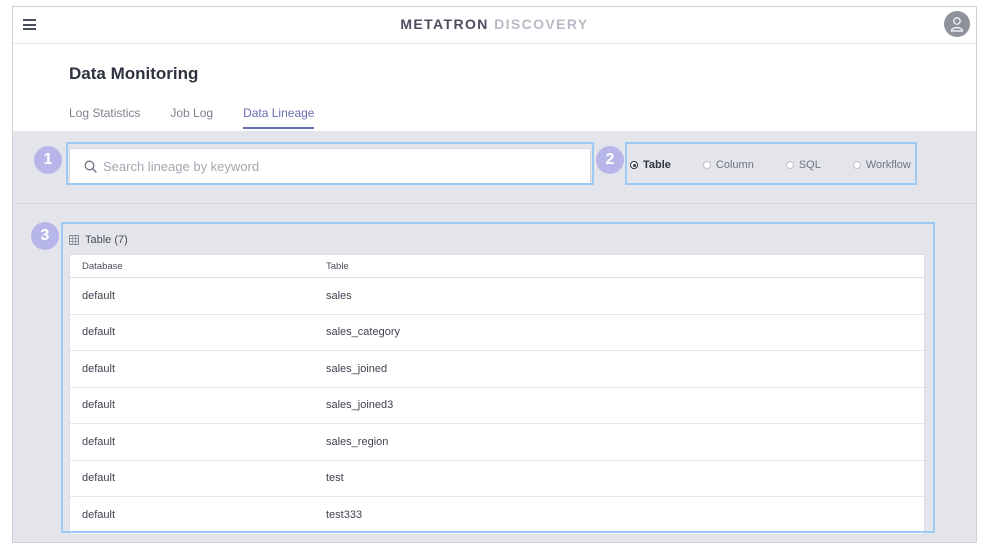 The image size is (991, 545). What do you see at coordinates (134, 73) in the screenshot?
I see `page-title: Data Monitoring` at bounding box center [134, 73].